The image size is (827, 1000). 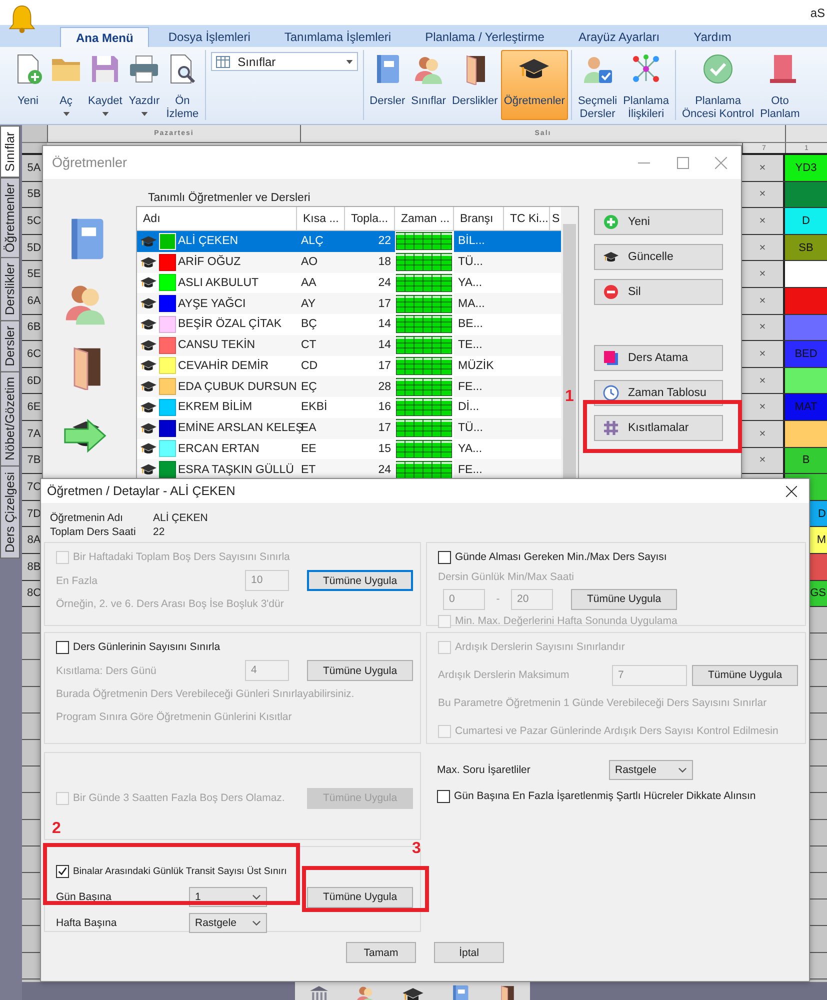 What do you see at coordinates (314, 407) in the screenshot?
I see `table-cell: EKBİ` at bounding box center [314, 407].